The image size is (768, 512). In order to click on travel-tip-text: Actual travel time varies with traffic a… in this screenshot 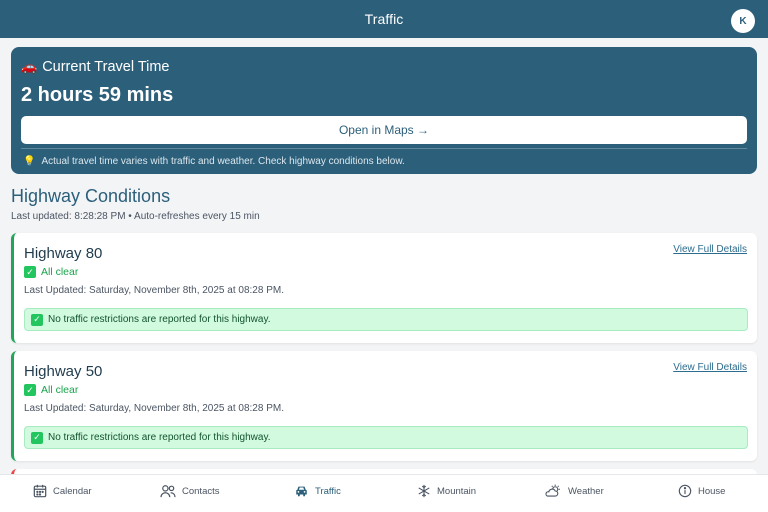, I will do `click(223, 161)`.